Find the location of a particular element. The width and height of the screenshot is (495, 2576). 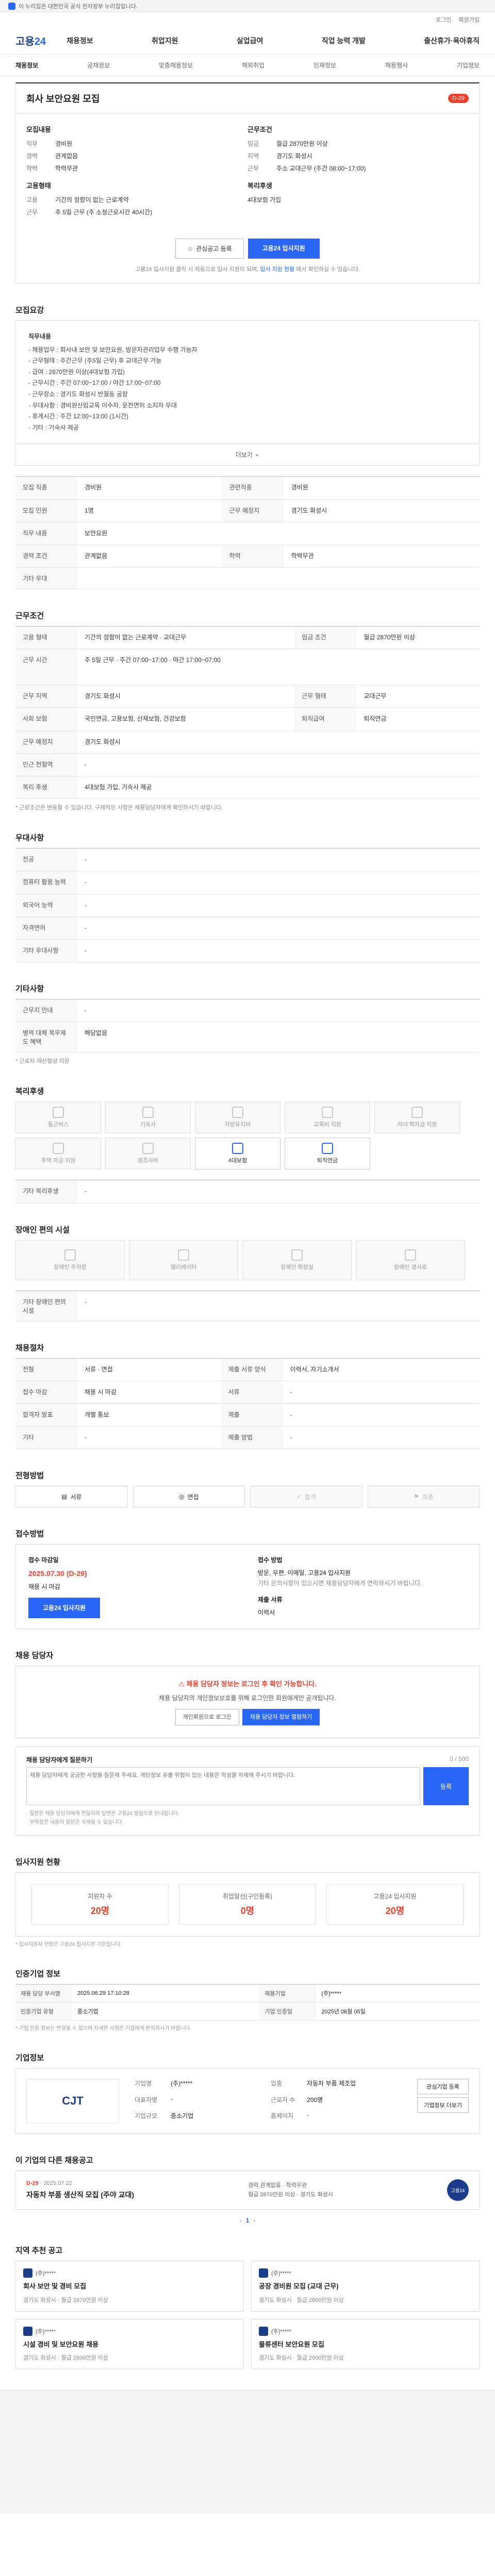

stat-card: 취업알선(구인등록) 0명 is located at coordinates (247, 1904).